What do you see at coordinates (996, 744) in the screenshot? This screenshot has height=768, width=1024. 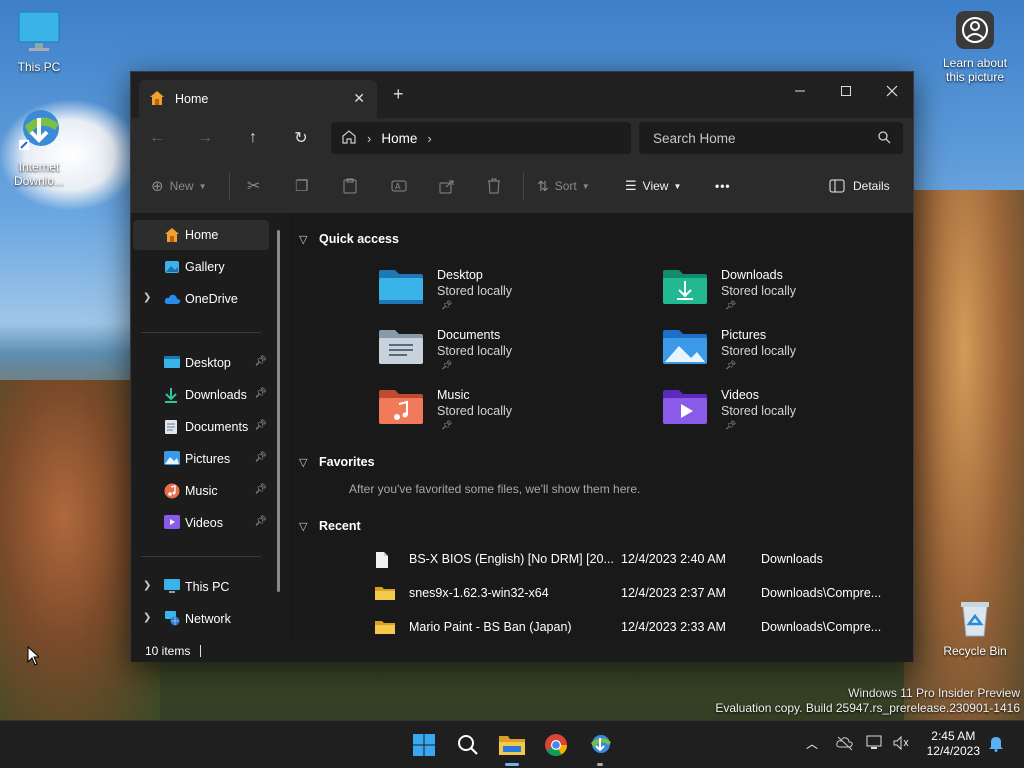 I see `notification-bell-icon` at bounding box center [996, 744].